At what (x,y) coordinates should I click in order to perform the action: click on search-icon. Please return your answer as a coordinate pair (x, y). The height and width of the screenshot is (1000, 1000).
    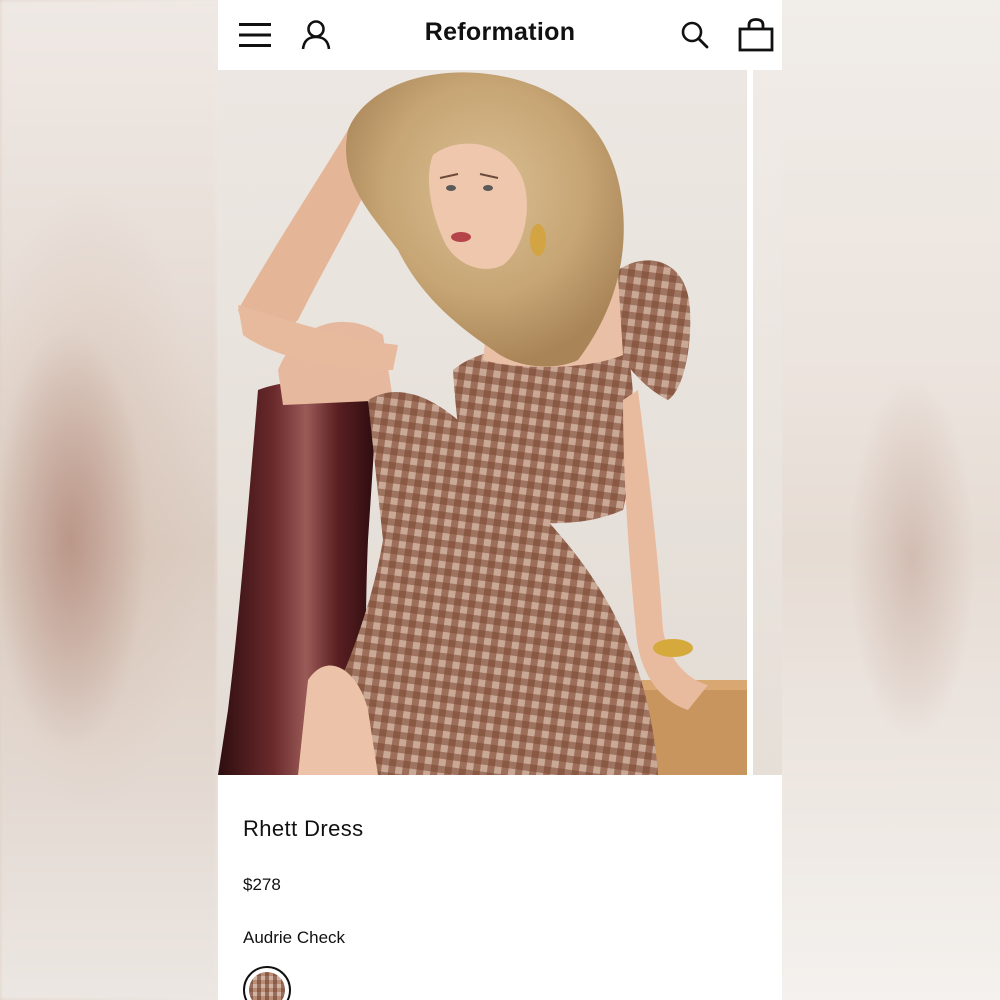
    Looking at the image, I should click on (695, 35).